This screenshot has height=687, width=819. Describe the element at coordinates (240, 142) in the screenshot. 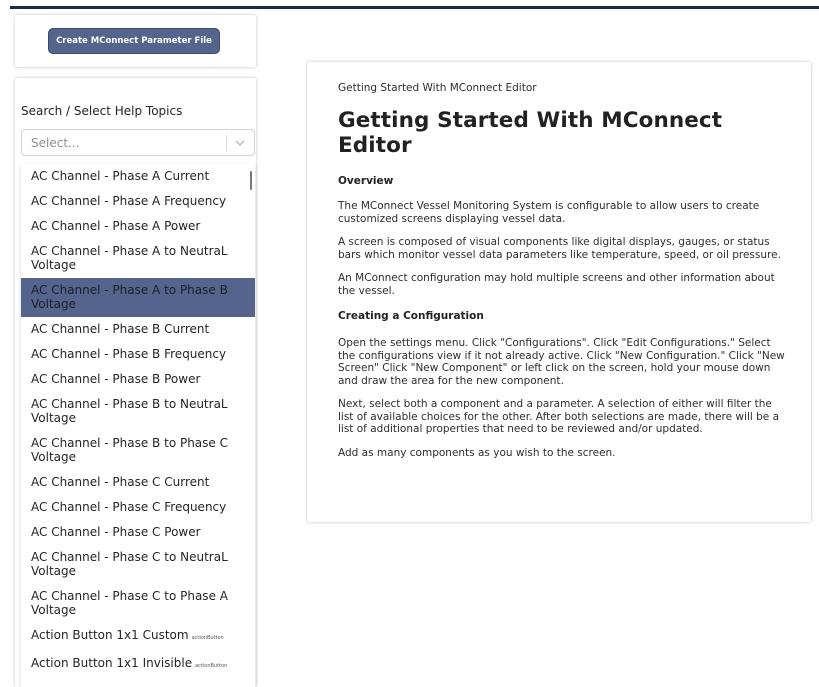

I see `chevron-down-icon` at that location.